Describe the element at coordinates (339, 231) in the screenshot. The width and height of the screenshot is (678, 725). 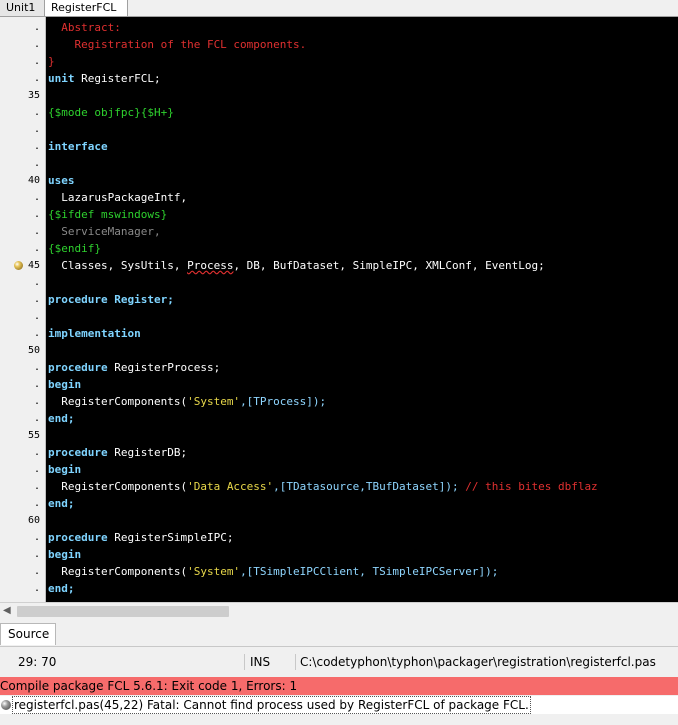
I see `code-line: . ServiceManager,` at that location.